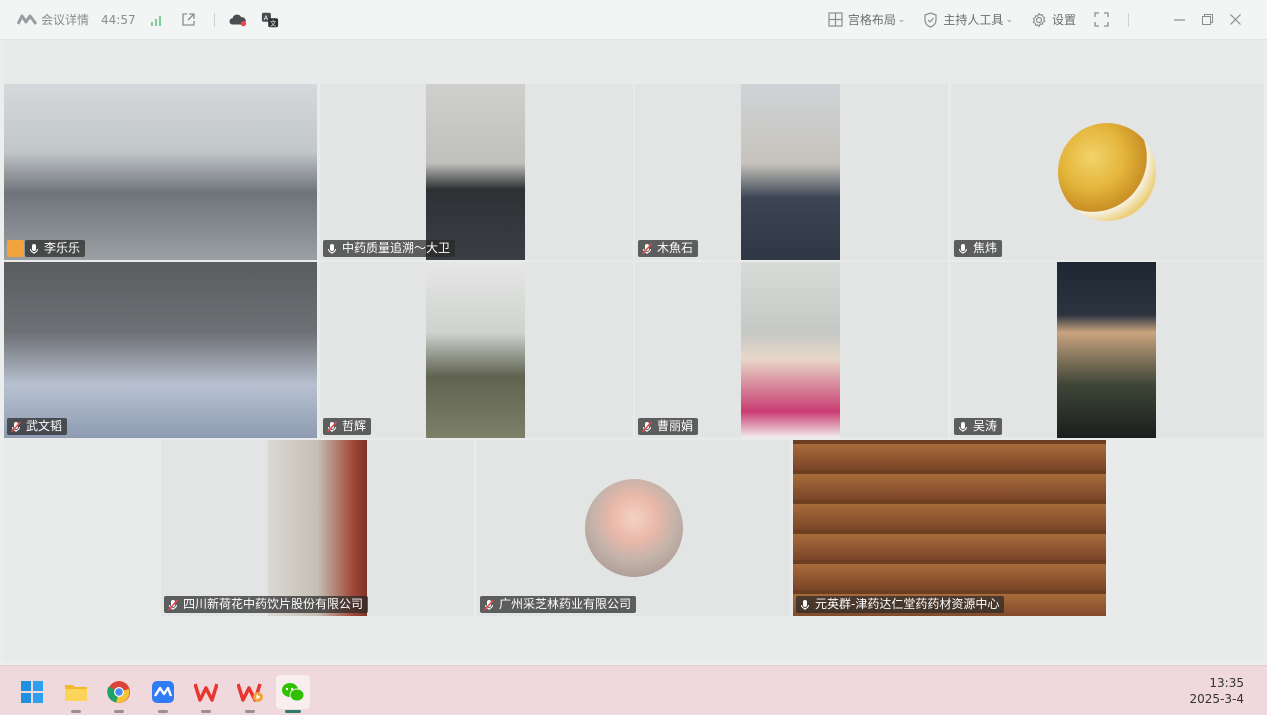 The width and height of the screenshot is (1267, 715). What do you see at coordinates (949, 528) in the screenshot?
I see `participant-tile-yuanyingqun: 元英群-津药达仁堂药药材资源中心` at bounding box center [949, 528].